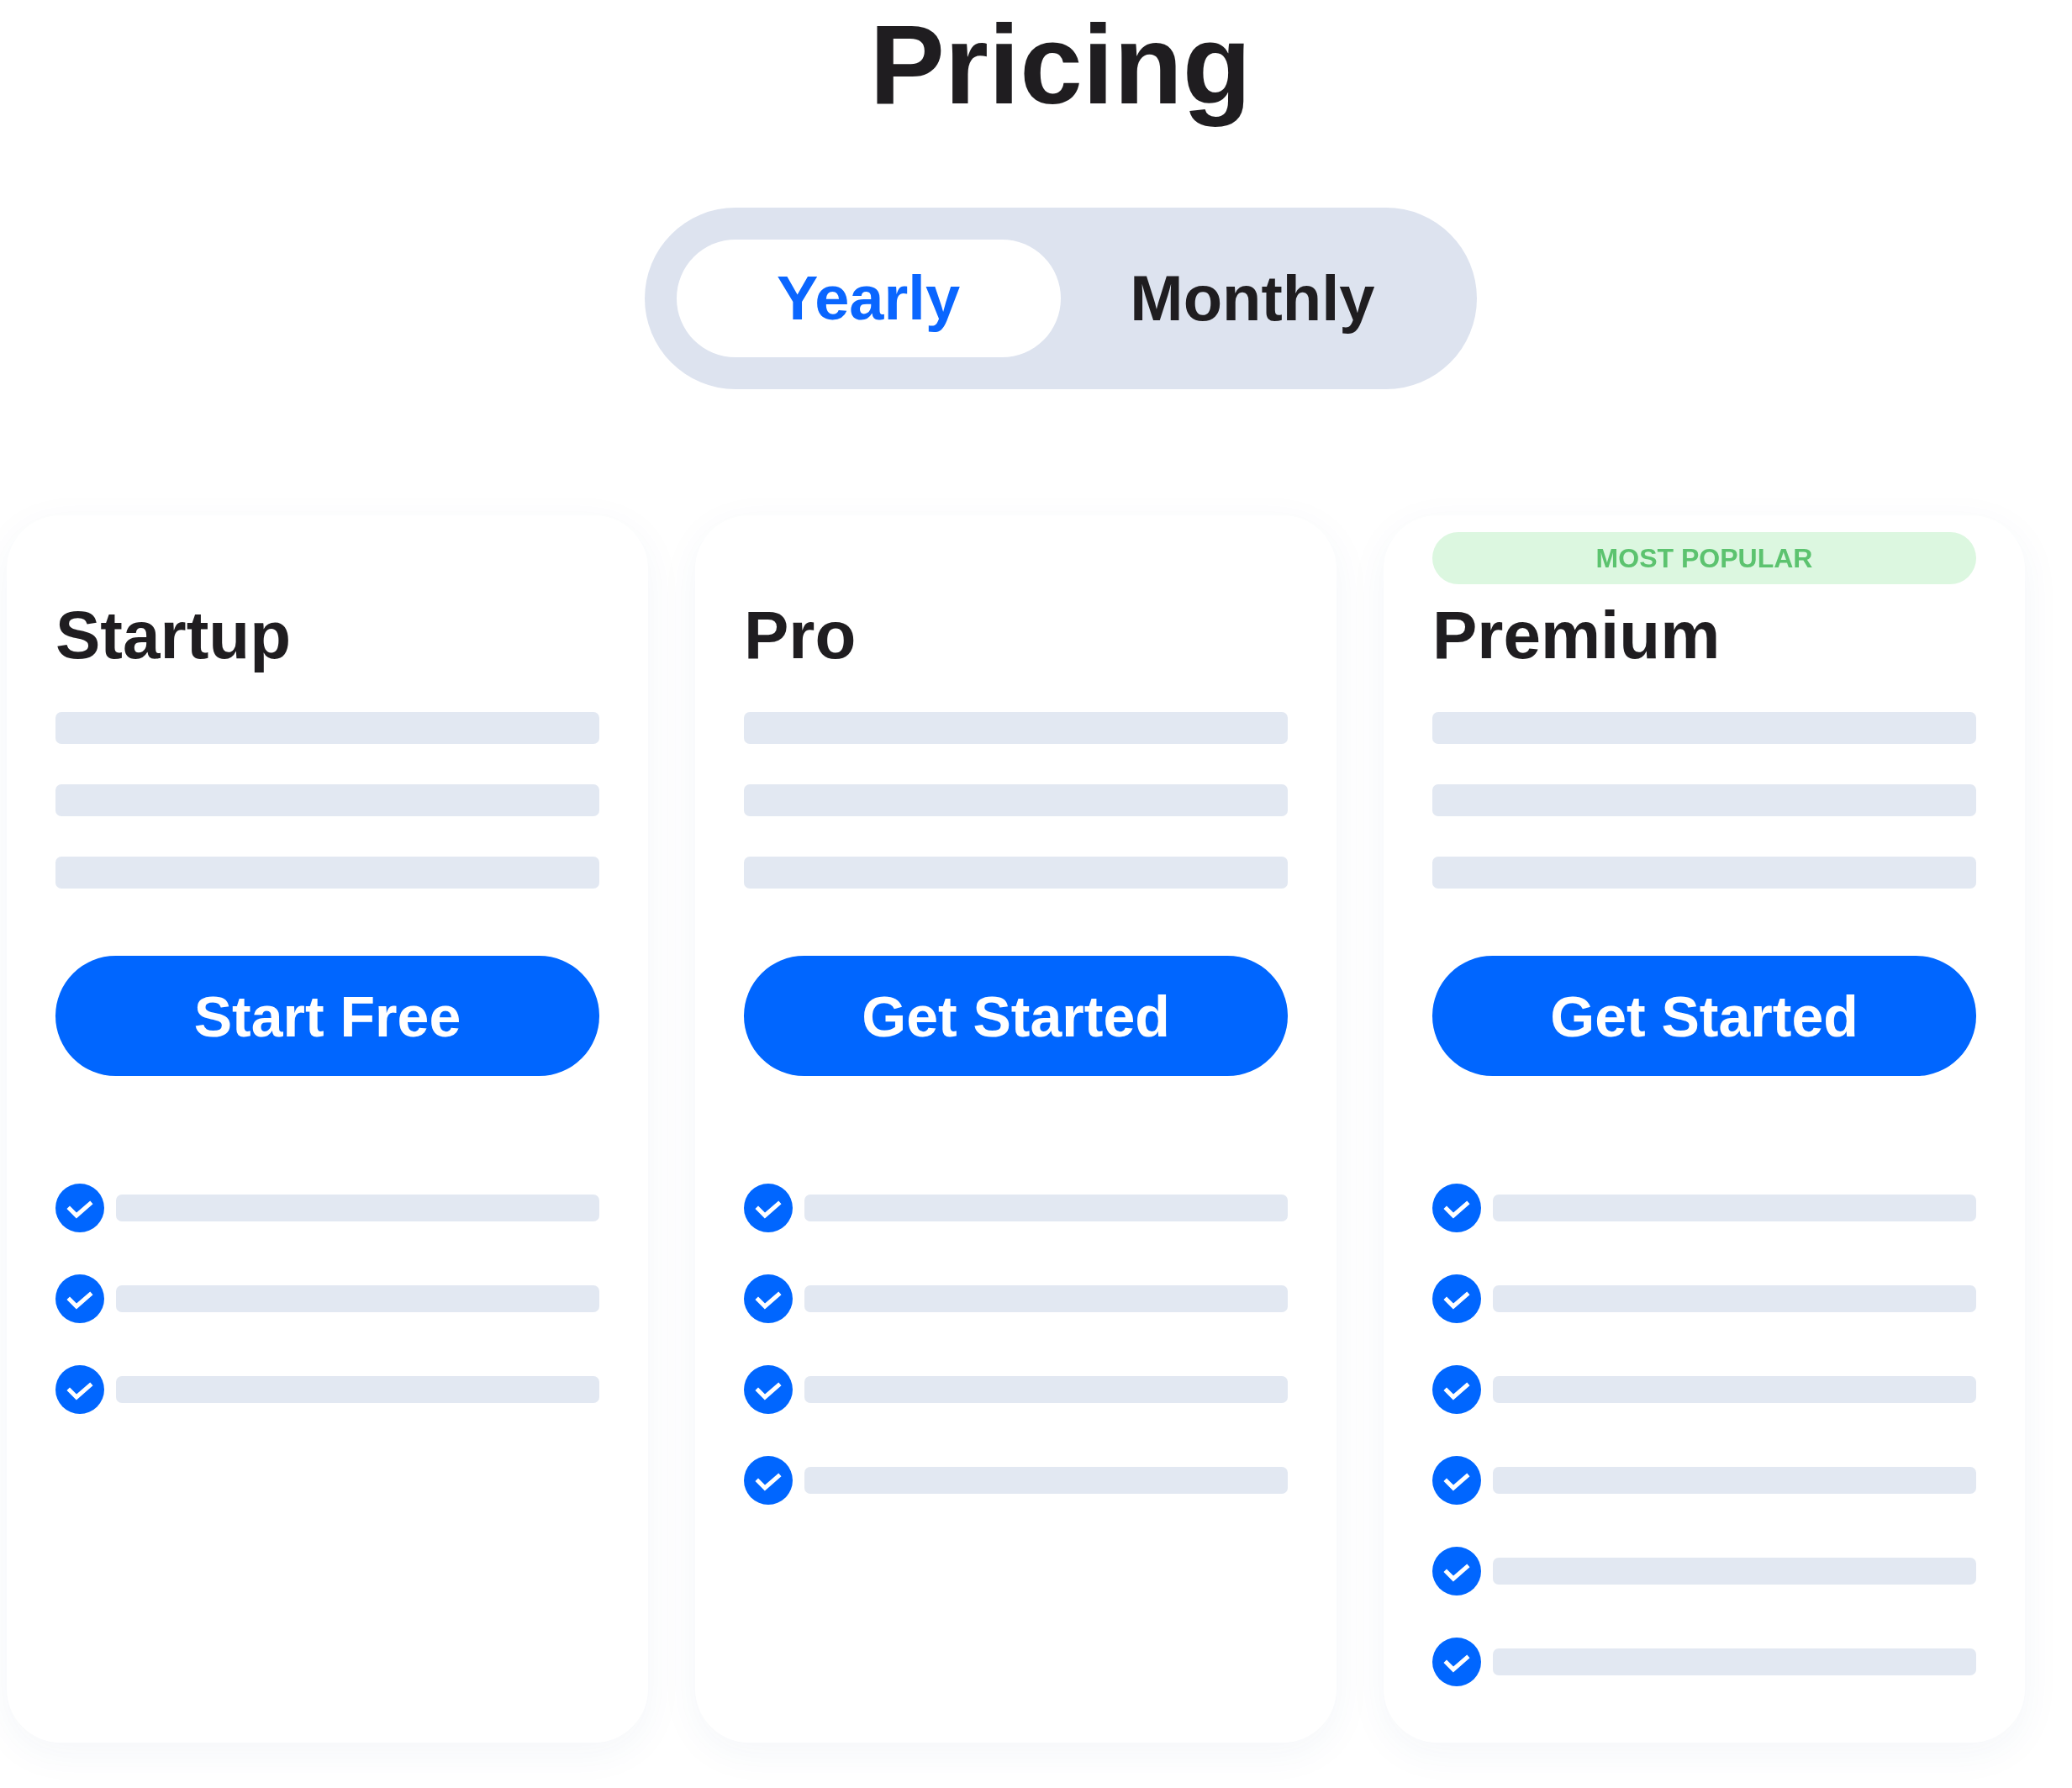 Image resolution: width=2072 pixels, height=1788 pixels. What do you see at coordinates (1060, 65) in the screenshot?
I see `page-title: Pricing` at bounding box center [1060, 65].